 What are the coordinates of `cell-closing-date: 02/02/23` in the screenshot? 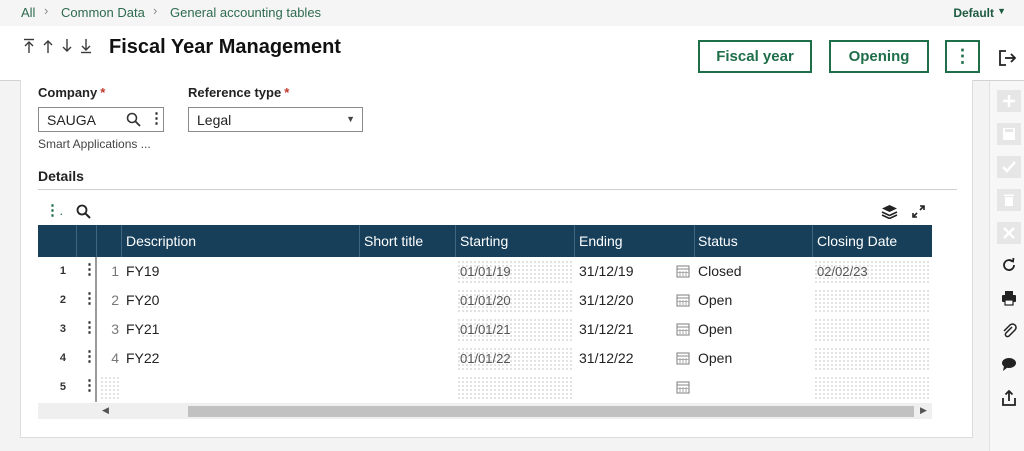 It's located at (842, 271).